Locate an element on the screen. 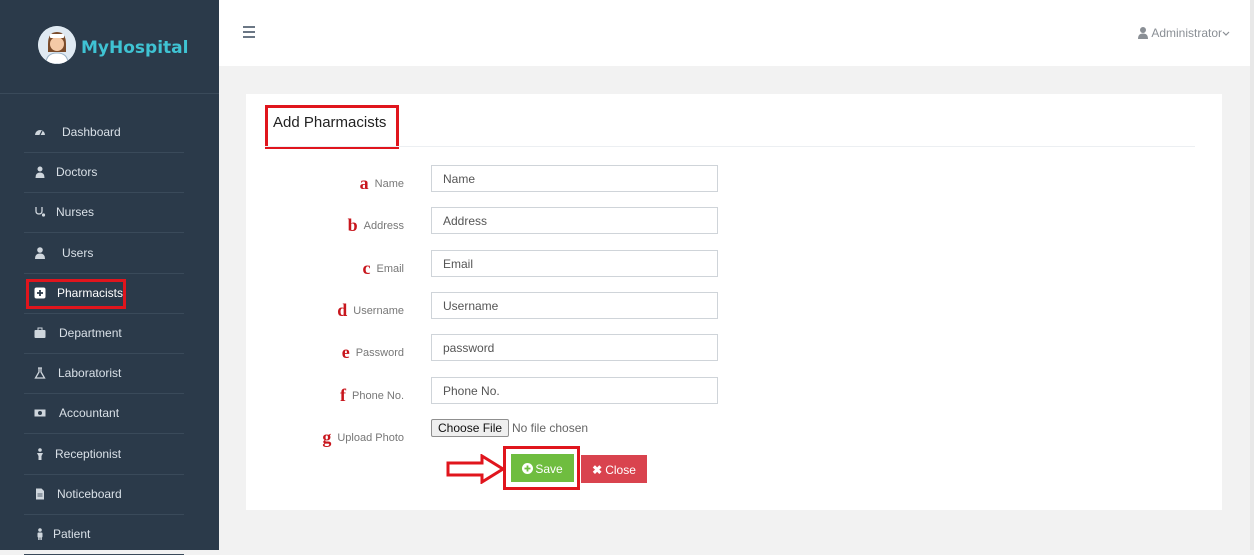  brand-name: MyHospital is located at coordinates (135, 48).